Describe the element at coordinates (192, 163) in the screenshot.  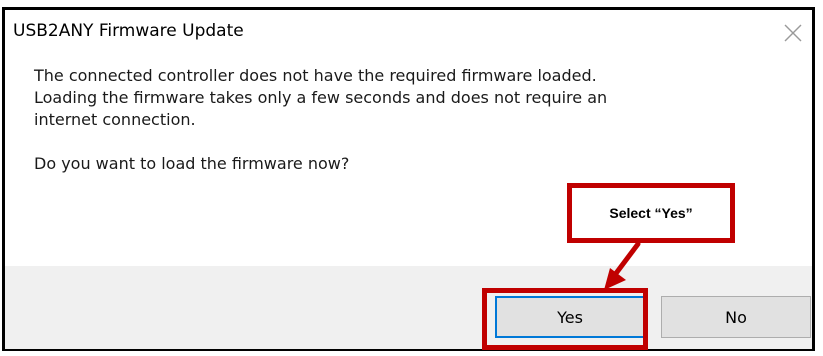
I see `question-text: Do you want to load the firmware now?` at that location.